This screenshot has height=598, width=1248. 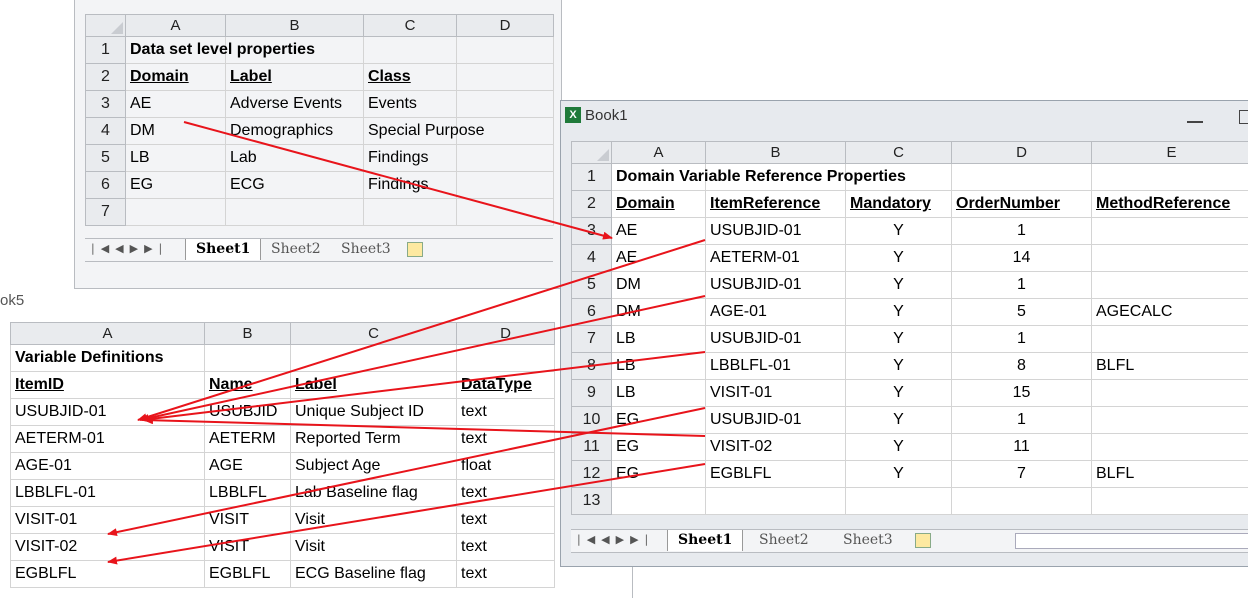 I want to click on cell-header-mandatory: Mandatory, so click(x=898, y=204).